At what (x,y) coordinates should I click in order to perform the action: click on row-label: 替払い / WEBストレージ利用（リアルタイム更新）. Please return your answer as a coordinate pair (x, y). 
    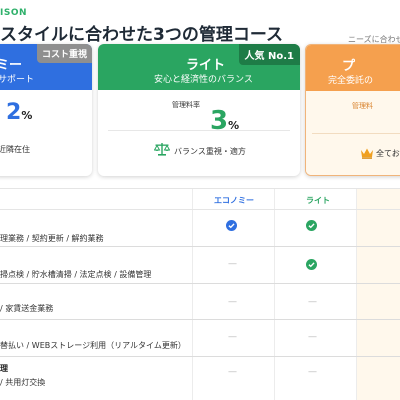
    Looking at the image, I should click on (93, 345).